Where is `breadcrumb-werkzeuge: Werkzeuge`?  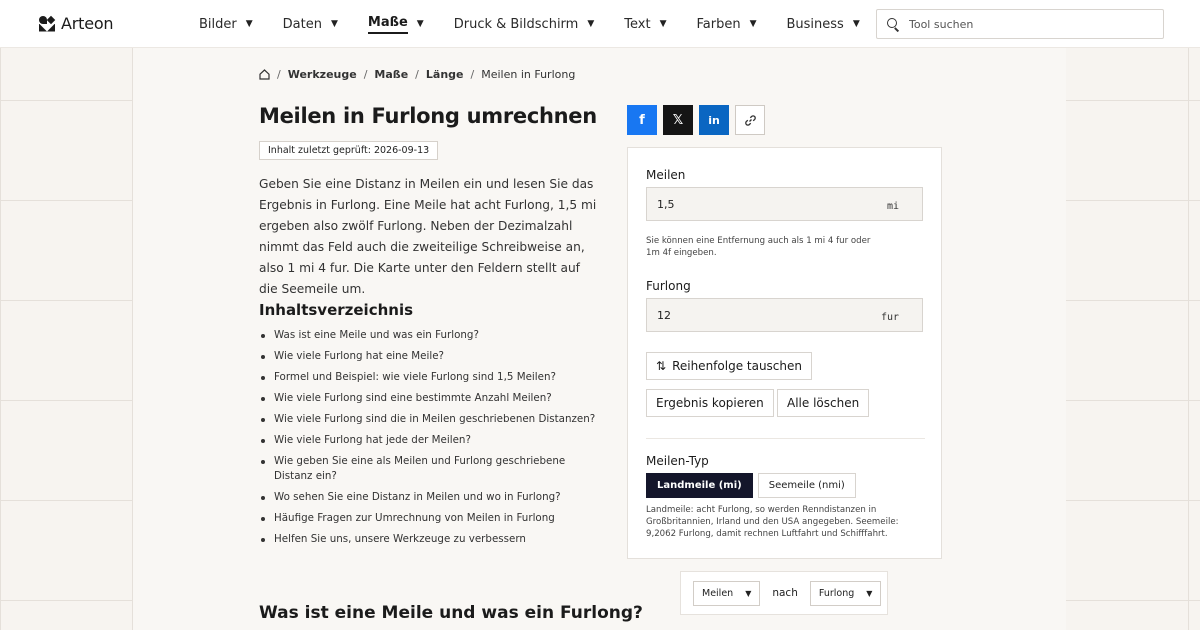
breadcrumb-werkzeuge: Werkzeuge is located at coordinates (322, 74).